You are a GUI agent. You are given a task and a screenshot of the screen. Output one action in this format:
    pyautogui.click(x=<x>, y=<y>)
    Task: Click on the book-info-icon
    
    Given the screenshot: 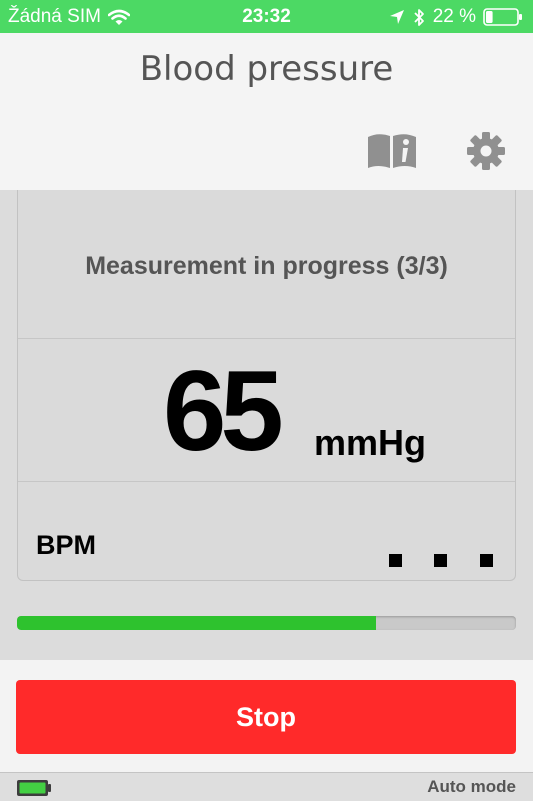 What is the action you would take?
    pyautogui.click(x=392, y=151)
    